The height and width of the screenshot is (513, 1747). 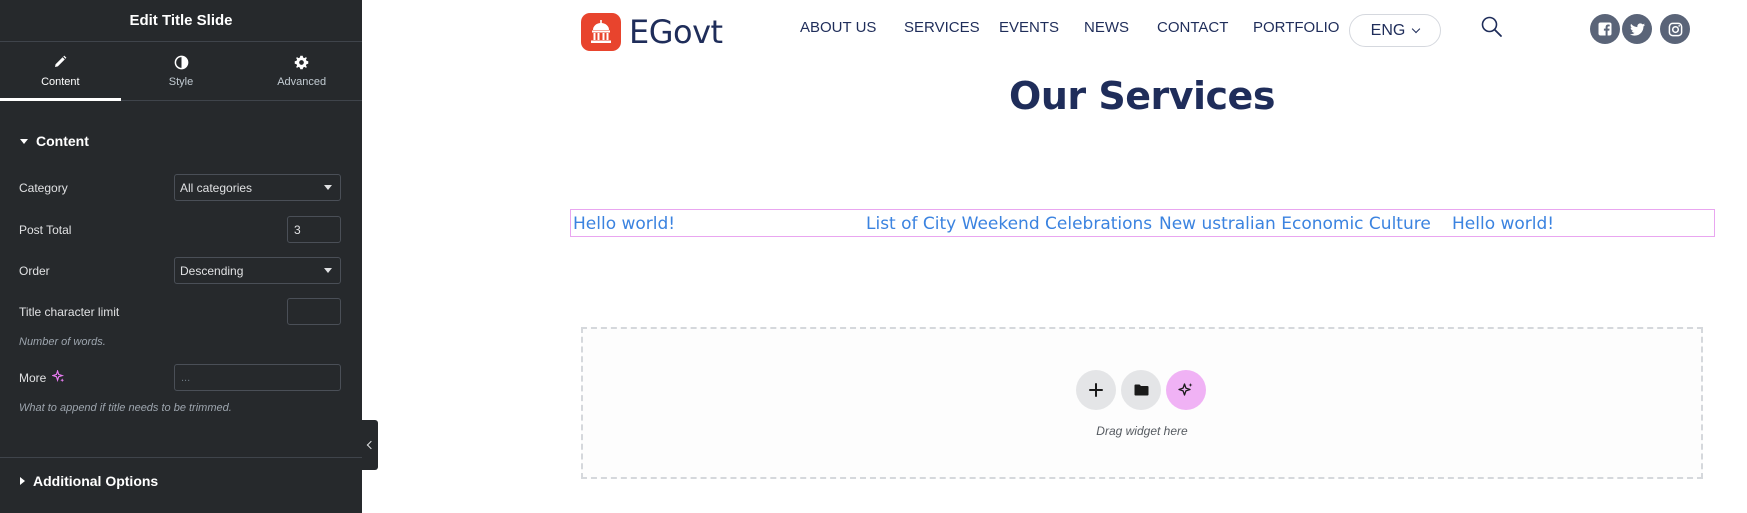 I want to click on slide-link: New ustralian Economic Culture, so click(x=1295, y=224).